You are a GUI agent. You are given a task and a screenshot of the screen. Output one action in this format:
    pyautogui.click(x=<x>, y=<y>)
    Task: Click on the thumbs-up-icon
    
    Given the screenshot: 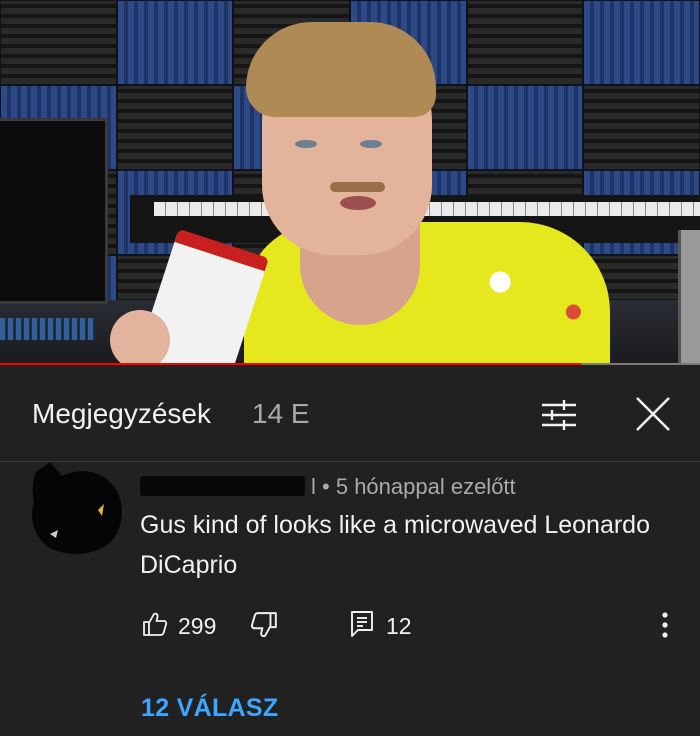 What is the action you would take?
    pyautogui.click(x=155, y=626)
    